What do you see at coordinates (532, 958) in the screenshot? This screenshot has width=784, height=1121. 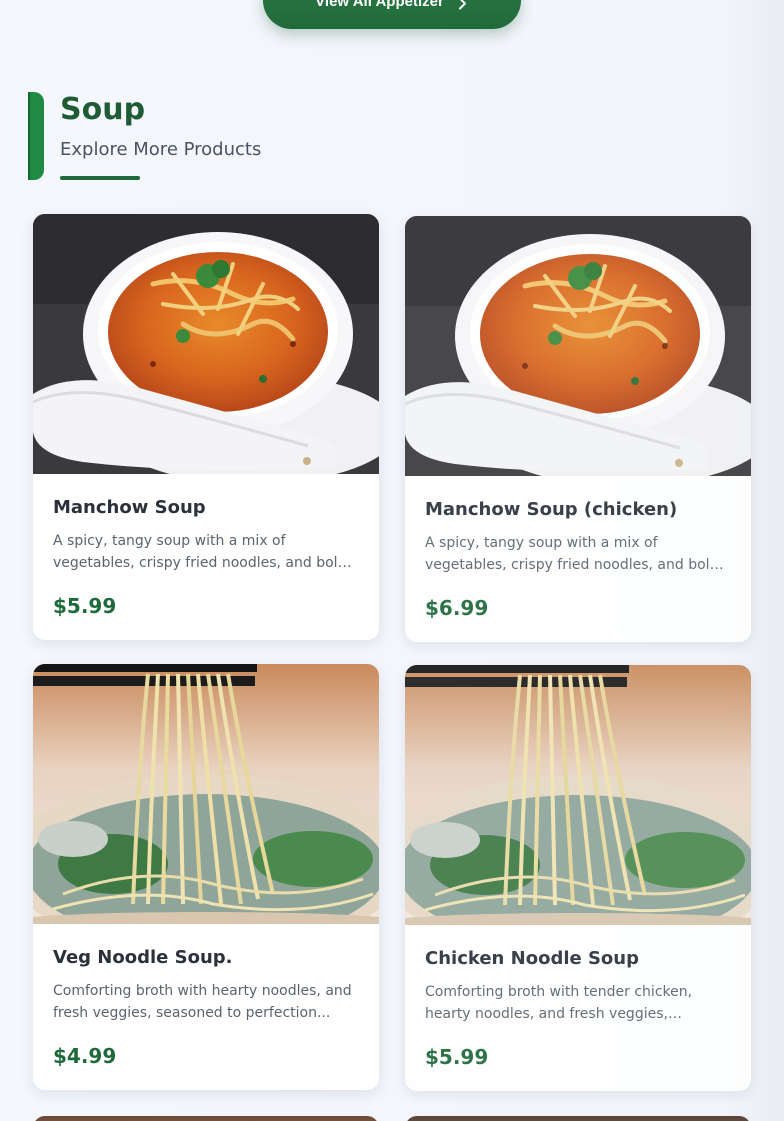 I see `product-name: Chicken Noodle Soup` at bounding box center [532, 958].